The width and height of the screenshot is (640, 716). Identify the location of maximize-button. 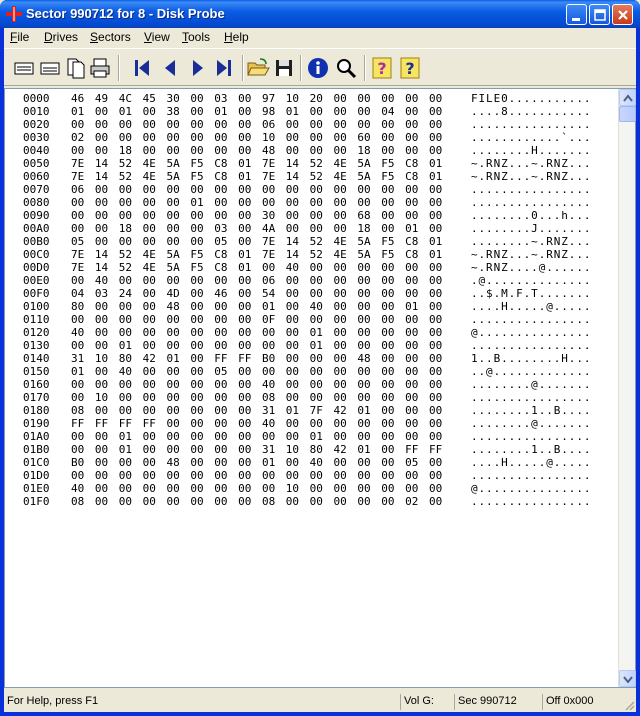
(599, 14).